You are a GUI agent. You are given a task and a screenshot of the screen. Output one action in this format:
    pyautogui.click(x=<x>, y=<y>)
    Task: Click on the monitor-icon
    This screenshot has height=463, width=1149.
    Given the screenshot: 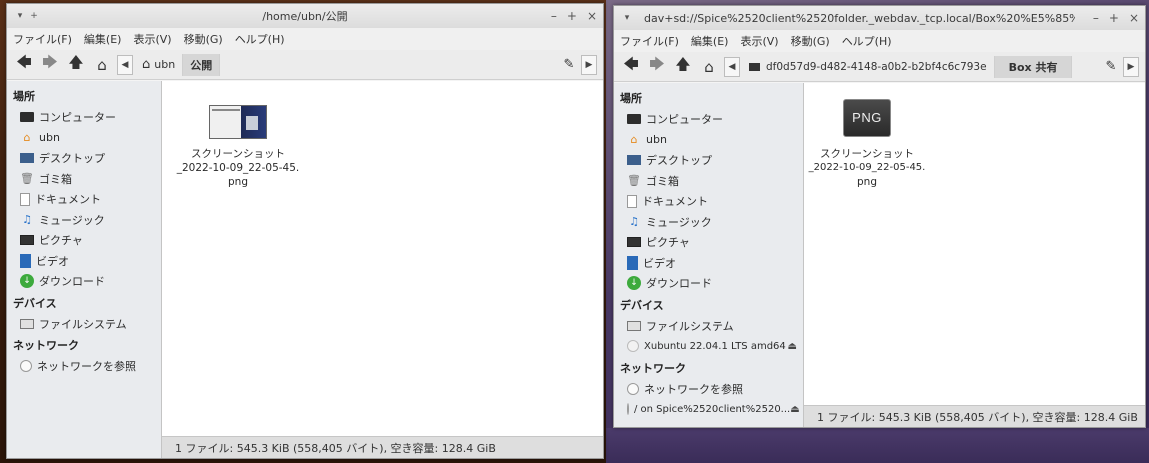 What is the action you would take?
    pyautogui.click(x=27, y=117)
    